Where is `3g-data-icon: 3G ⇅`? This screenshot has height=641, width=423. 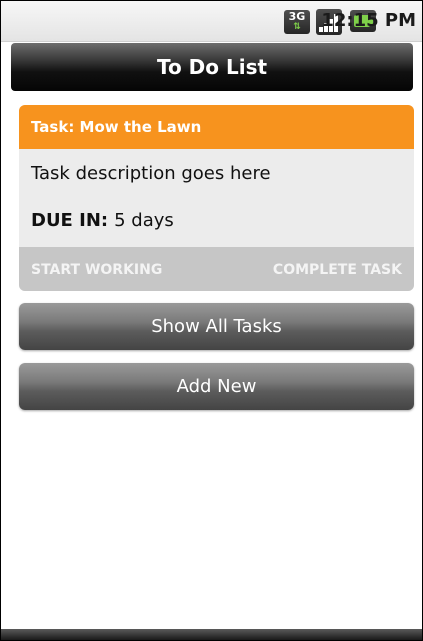 3g-data-icon: 3G ⇅ is located at coordinates (297, 22).